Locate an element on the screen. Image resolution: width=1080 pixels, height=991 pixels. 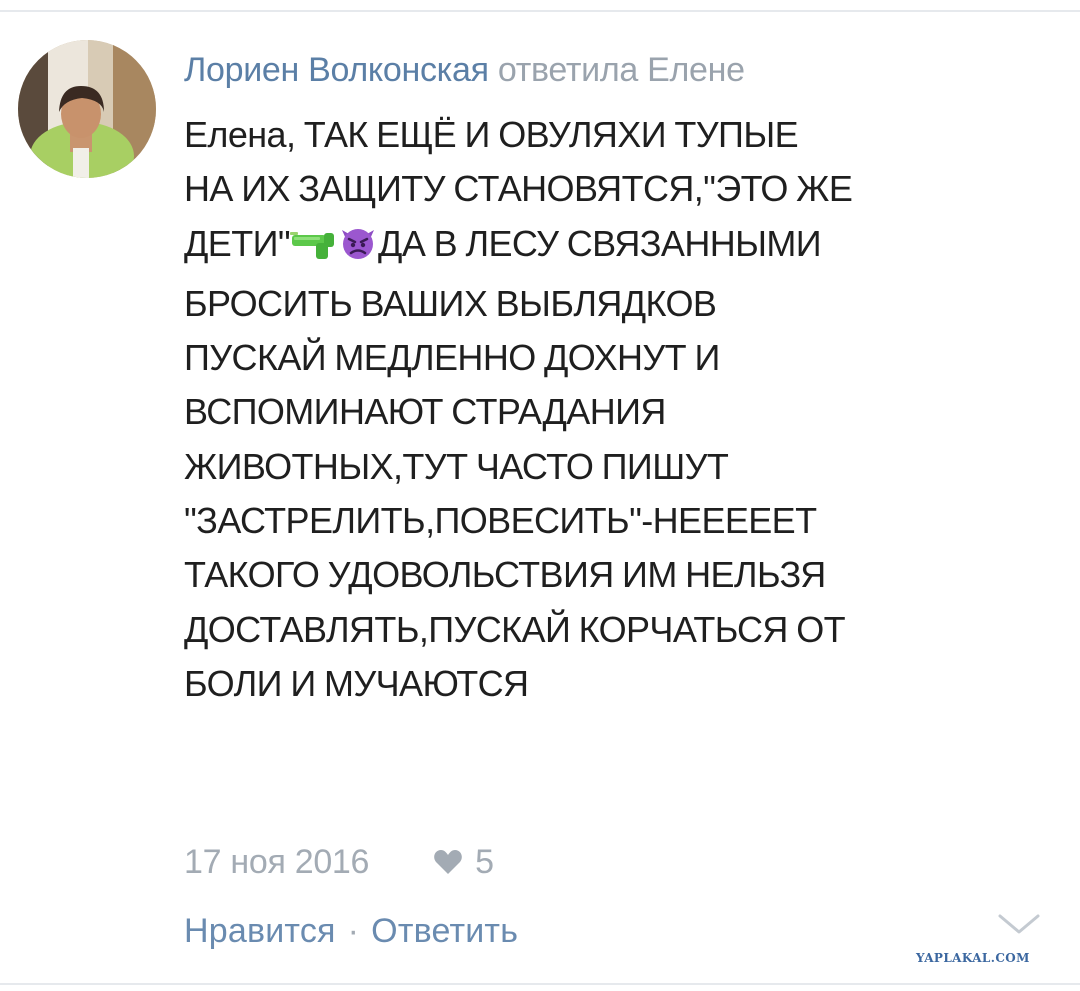
text-line: ЖИВОТНЫХ,ТУТ ЧАСТО ПИШУТ is located at coordinates (456, 466).